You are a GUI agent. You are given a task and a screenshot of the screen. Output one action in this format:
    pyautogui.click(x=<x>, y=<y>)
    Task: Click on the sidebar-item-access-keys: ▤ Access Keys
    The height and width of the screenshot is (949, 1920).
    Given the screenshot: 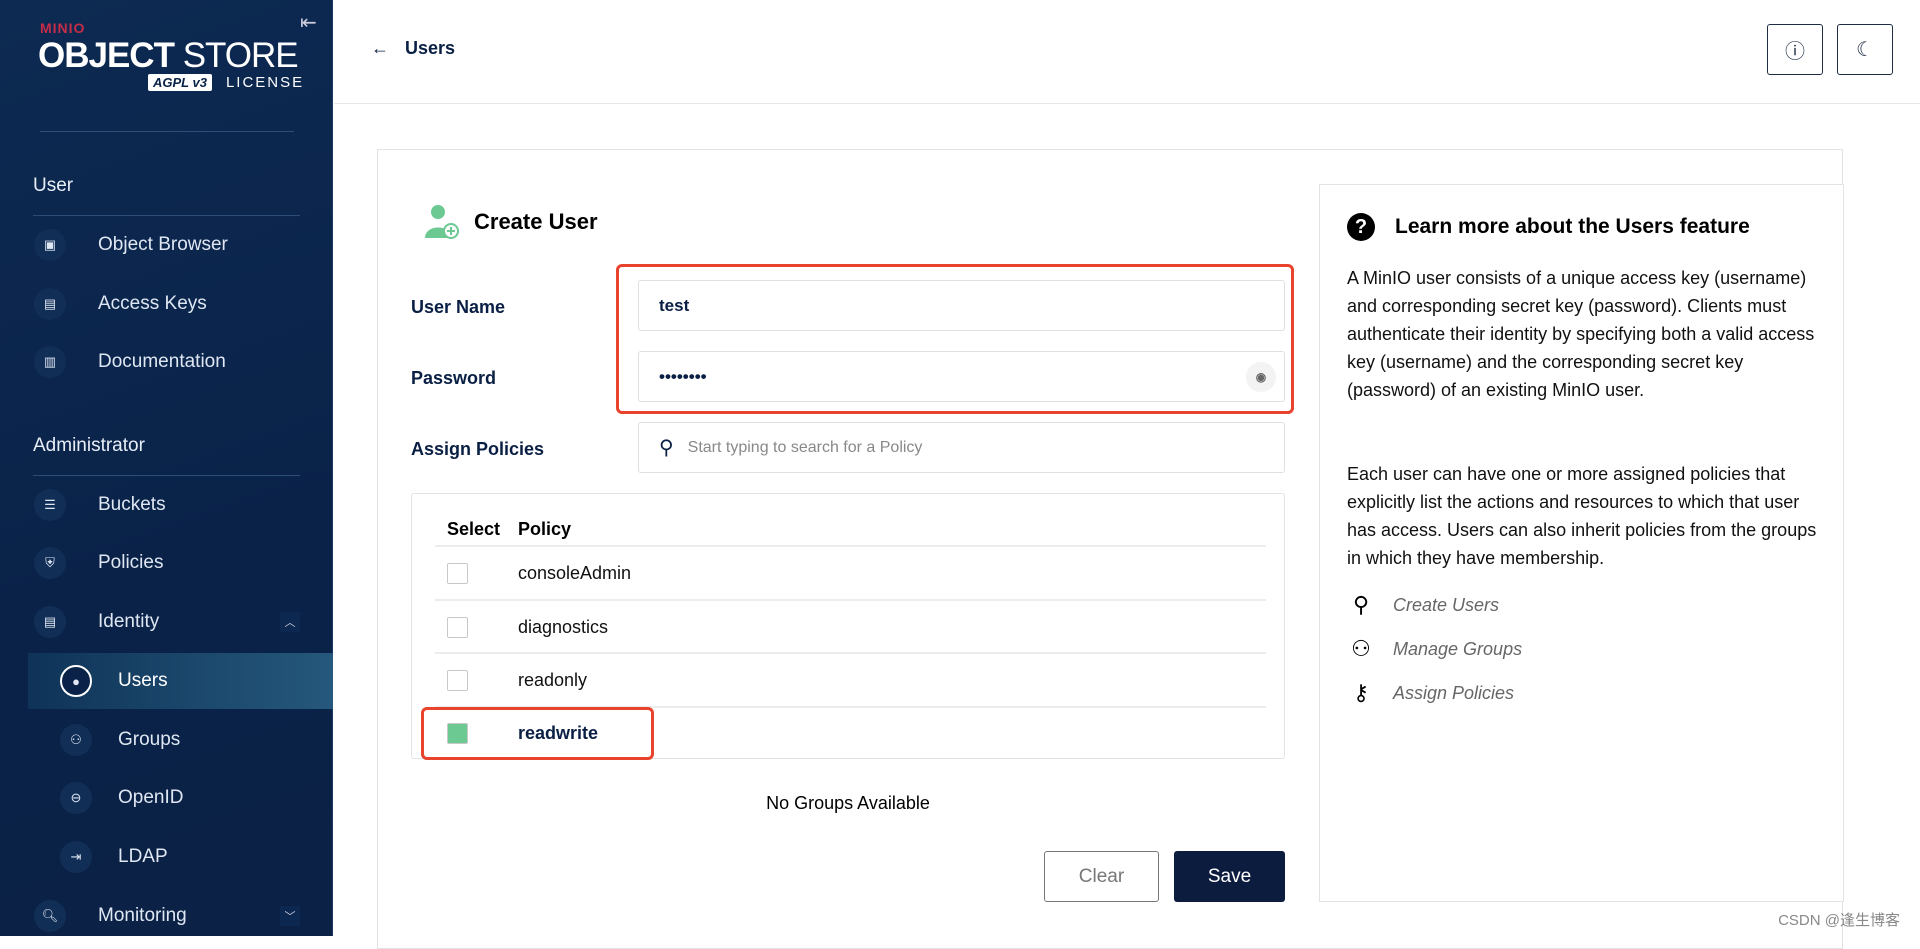 What is the action you would take?
    pyautogui.click(x=180, y=304)
    